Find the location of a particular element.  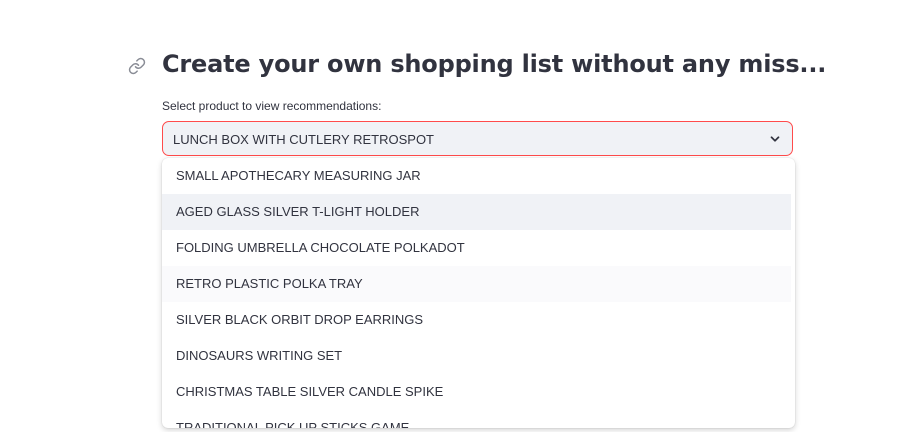

select-label: Select product to view recommendations: is located at coordinates (272, 106).